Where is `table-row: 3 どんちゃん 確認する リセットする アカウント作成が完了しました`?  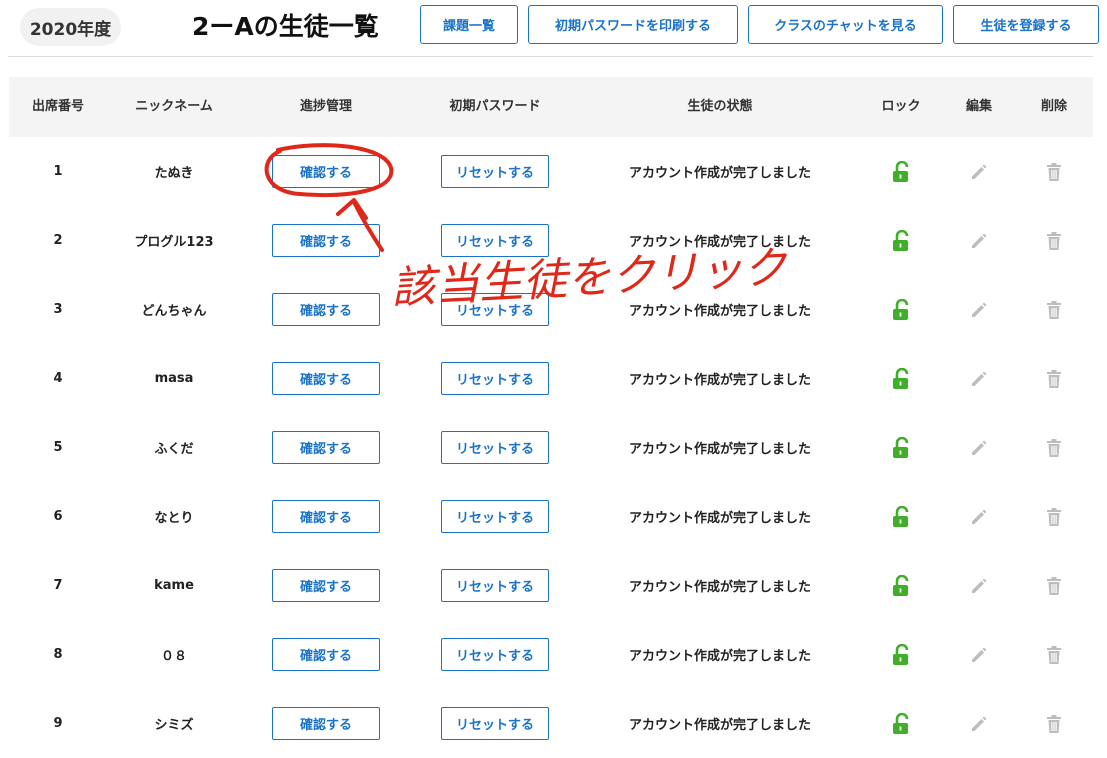 table-row: 3 どんちゃん 確認する リセットする アカウント作成が完了しました is located at coordinates (551, 309).